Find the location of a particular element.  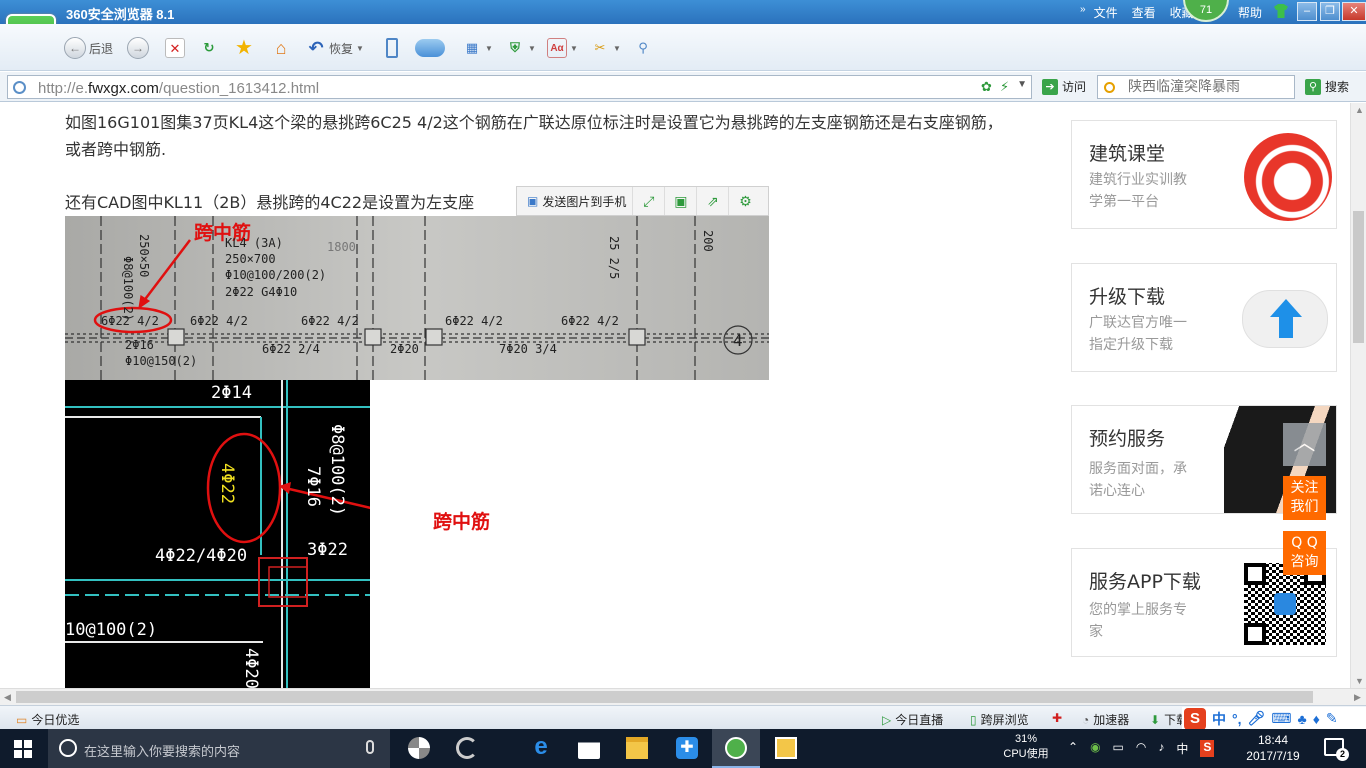

follow-us-button: 关注 我们 is located at coordinates (1304, 498).